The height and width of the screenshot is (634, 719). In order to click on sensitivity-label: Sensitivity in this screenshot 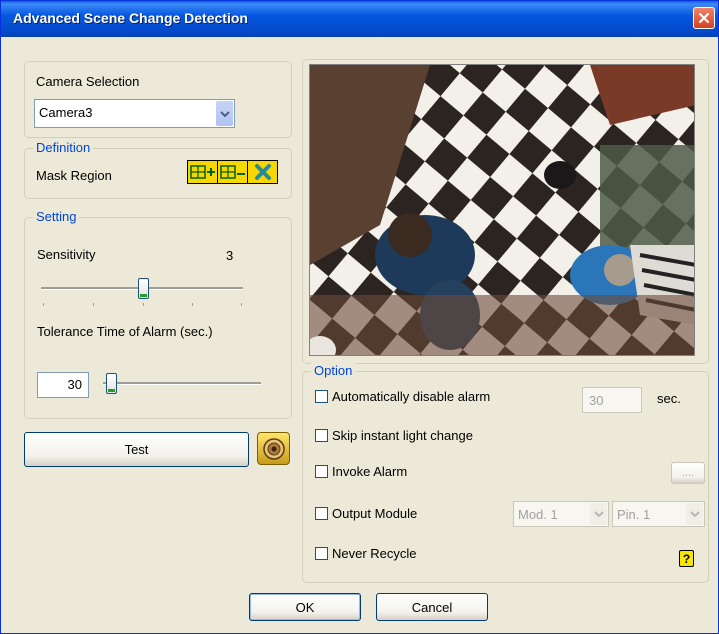, I will do `click(66, 254)`.